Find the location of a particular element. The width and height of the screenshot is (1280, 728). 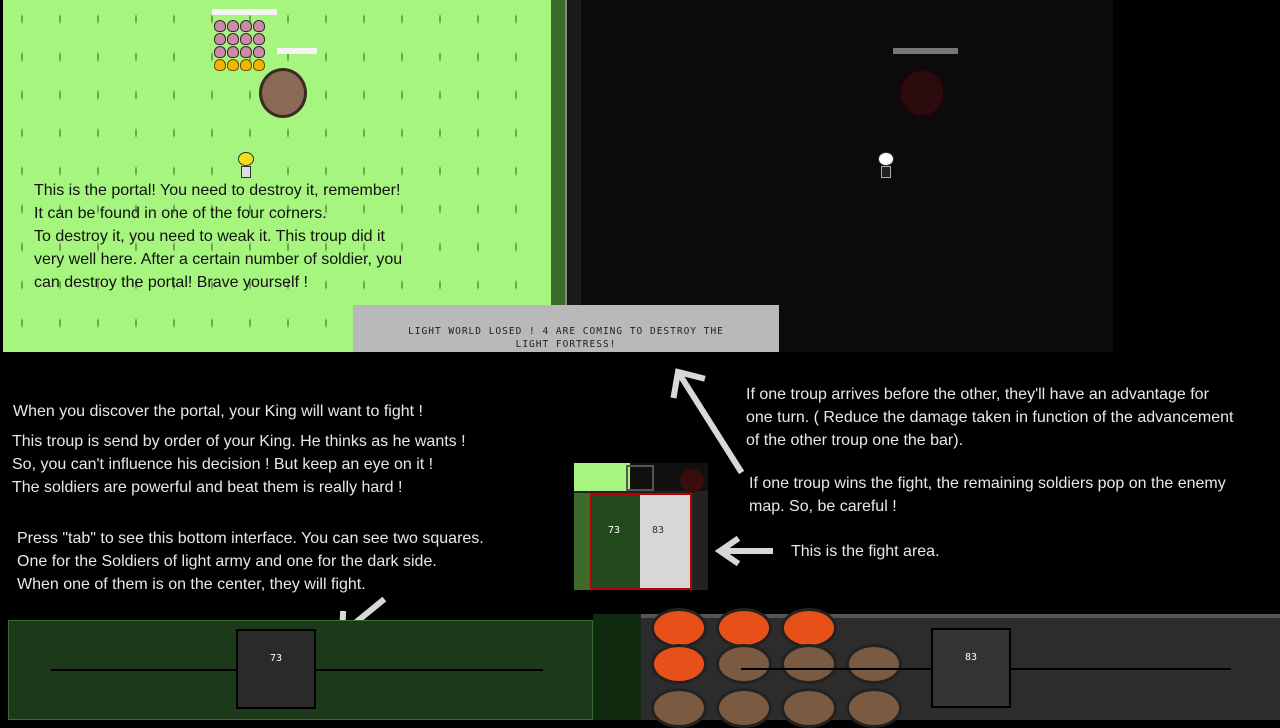

fight-area: 73 83 is located at coordinates (641, 526).